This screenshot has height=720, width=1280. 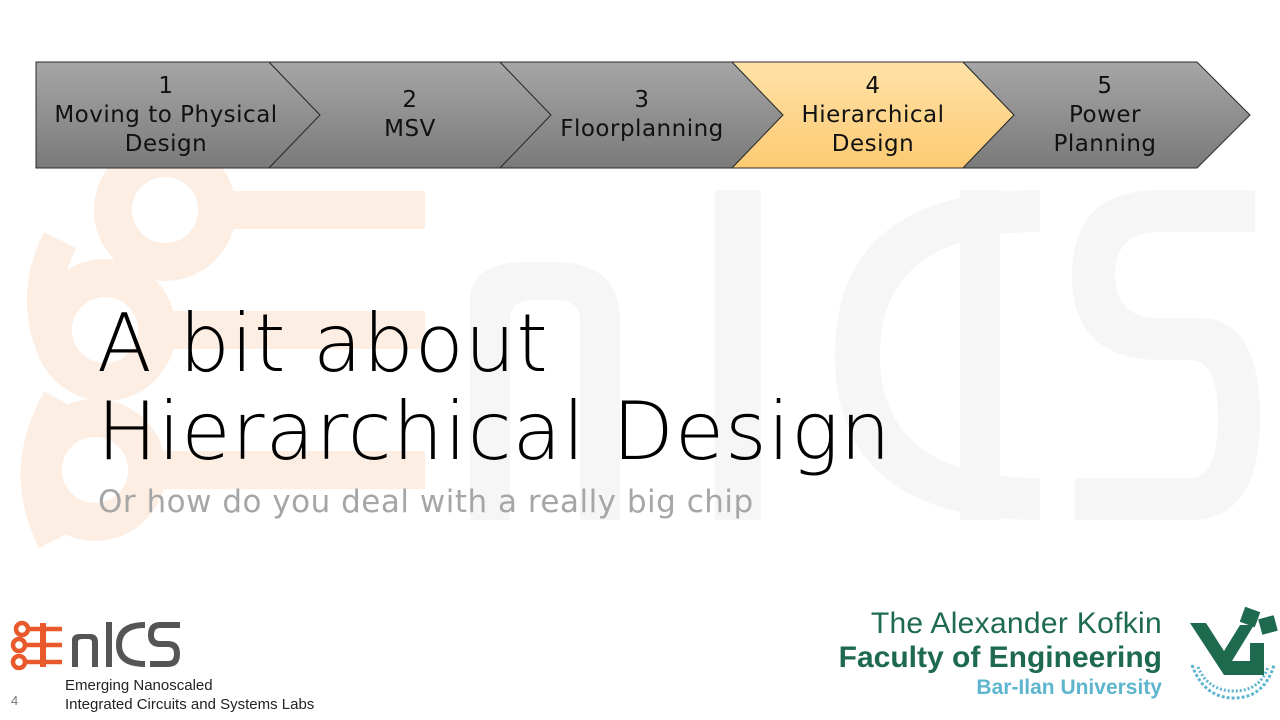 I want to click on enics-caption-line1: Emerging Nanoscaled, so click(x=139, y=685).